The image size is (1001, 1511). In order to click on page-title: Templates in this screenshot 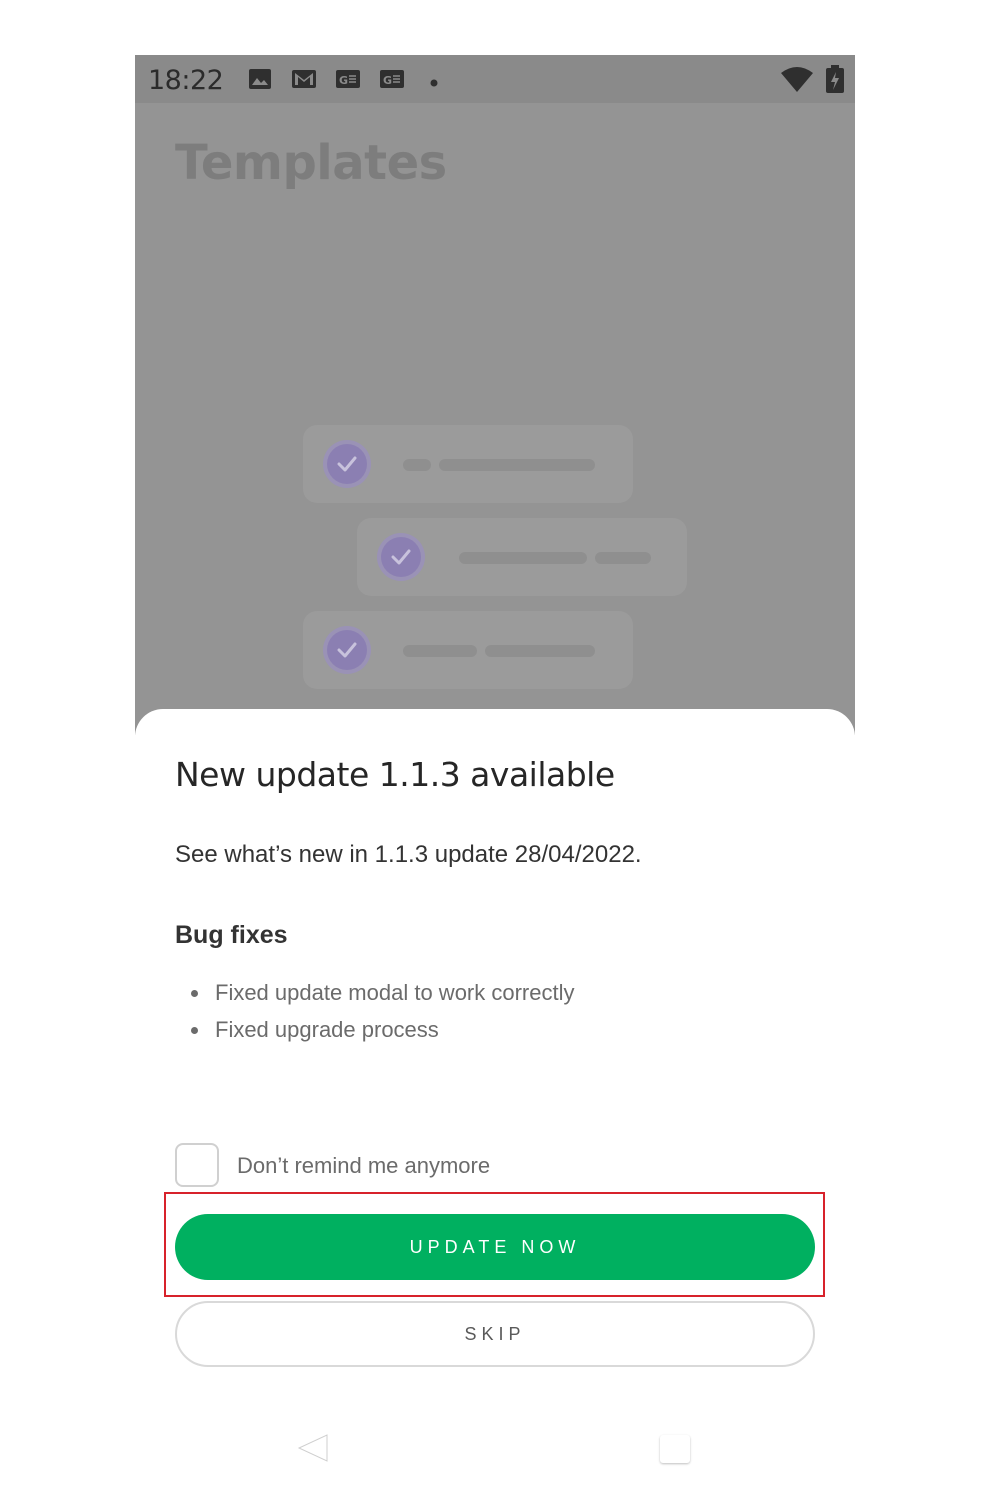, I will do `click(311, 163)`.